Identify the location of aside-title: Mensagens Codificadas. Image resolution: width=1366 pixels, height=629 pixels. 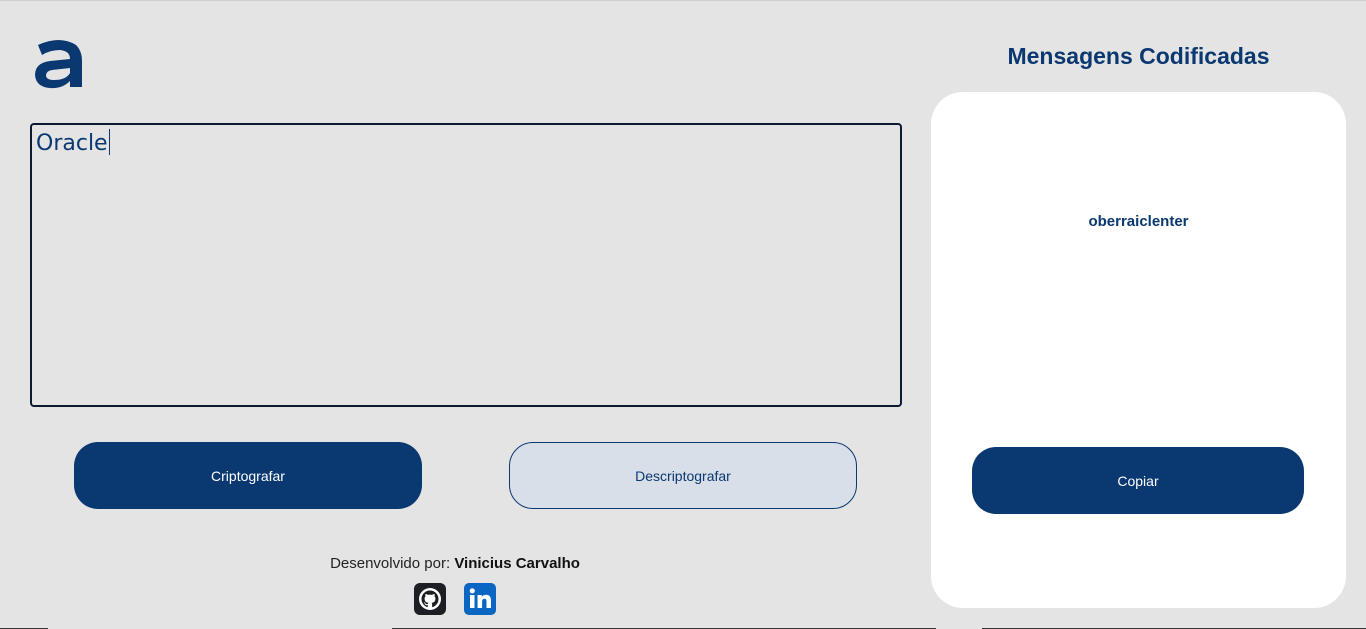
(1138, 56).